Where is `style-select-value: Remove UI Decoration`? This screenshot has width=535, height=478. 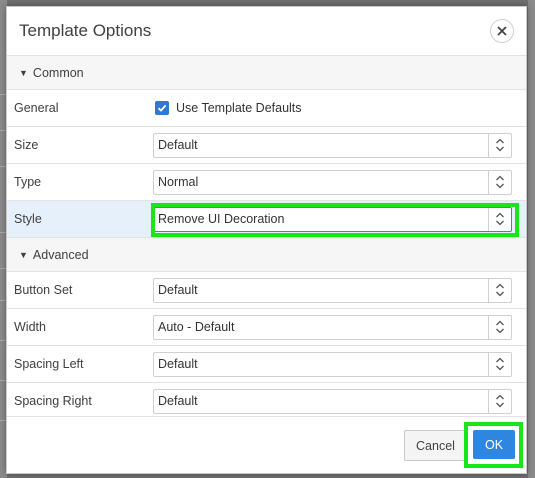 style-select-value: Remove UI Decoration is located at coordinates (221, 219).